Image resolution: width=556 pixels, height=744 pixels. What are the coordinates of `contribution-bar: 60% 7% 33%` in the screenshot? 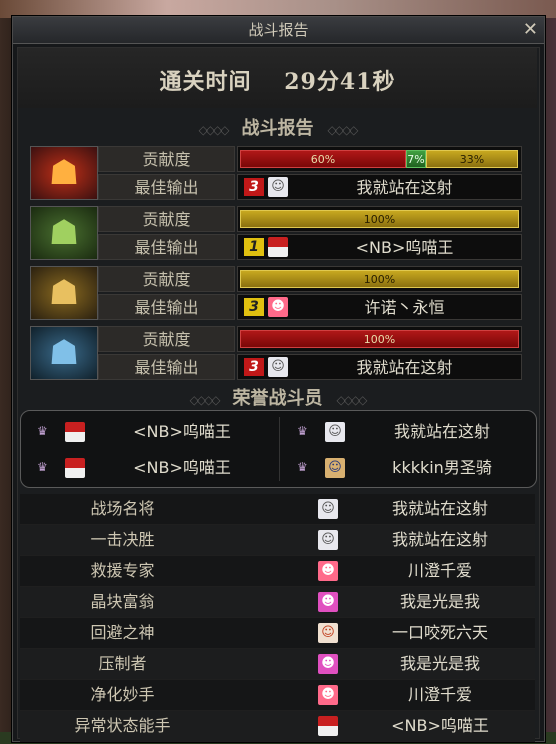 It's located at (379, 159).